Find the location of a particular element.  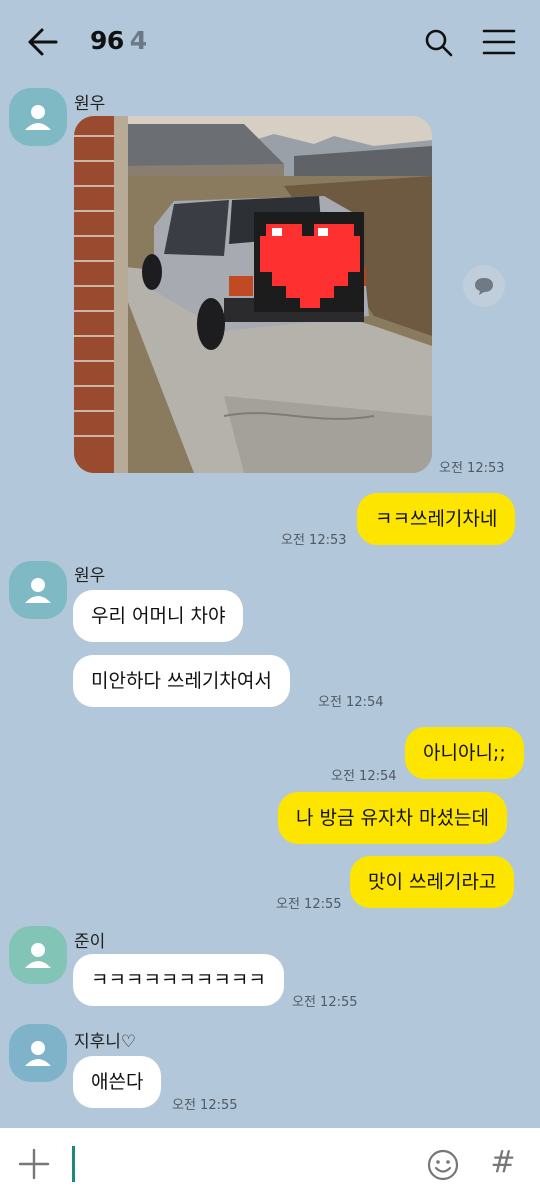

chat-room-name: 96 is located at coordinates (107, 40).